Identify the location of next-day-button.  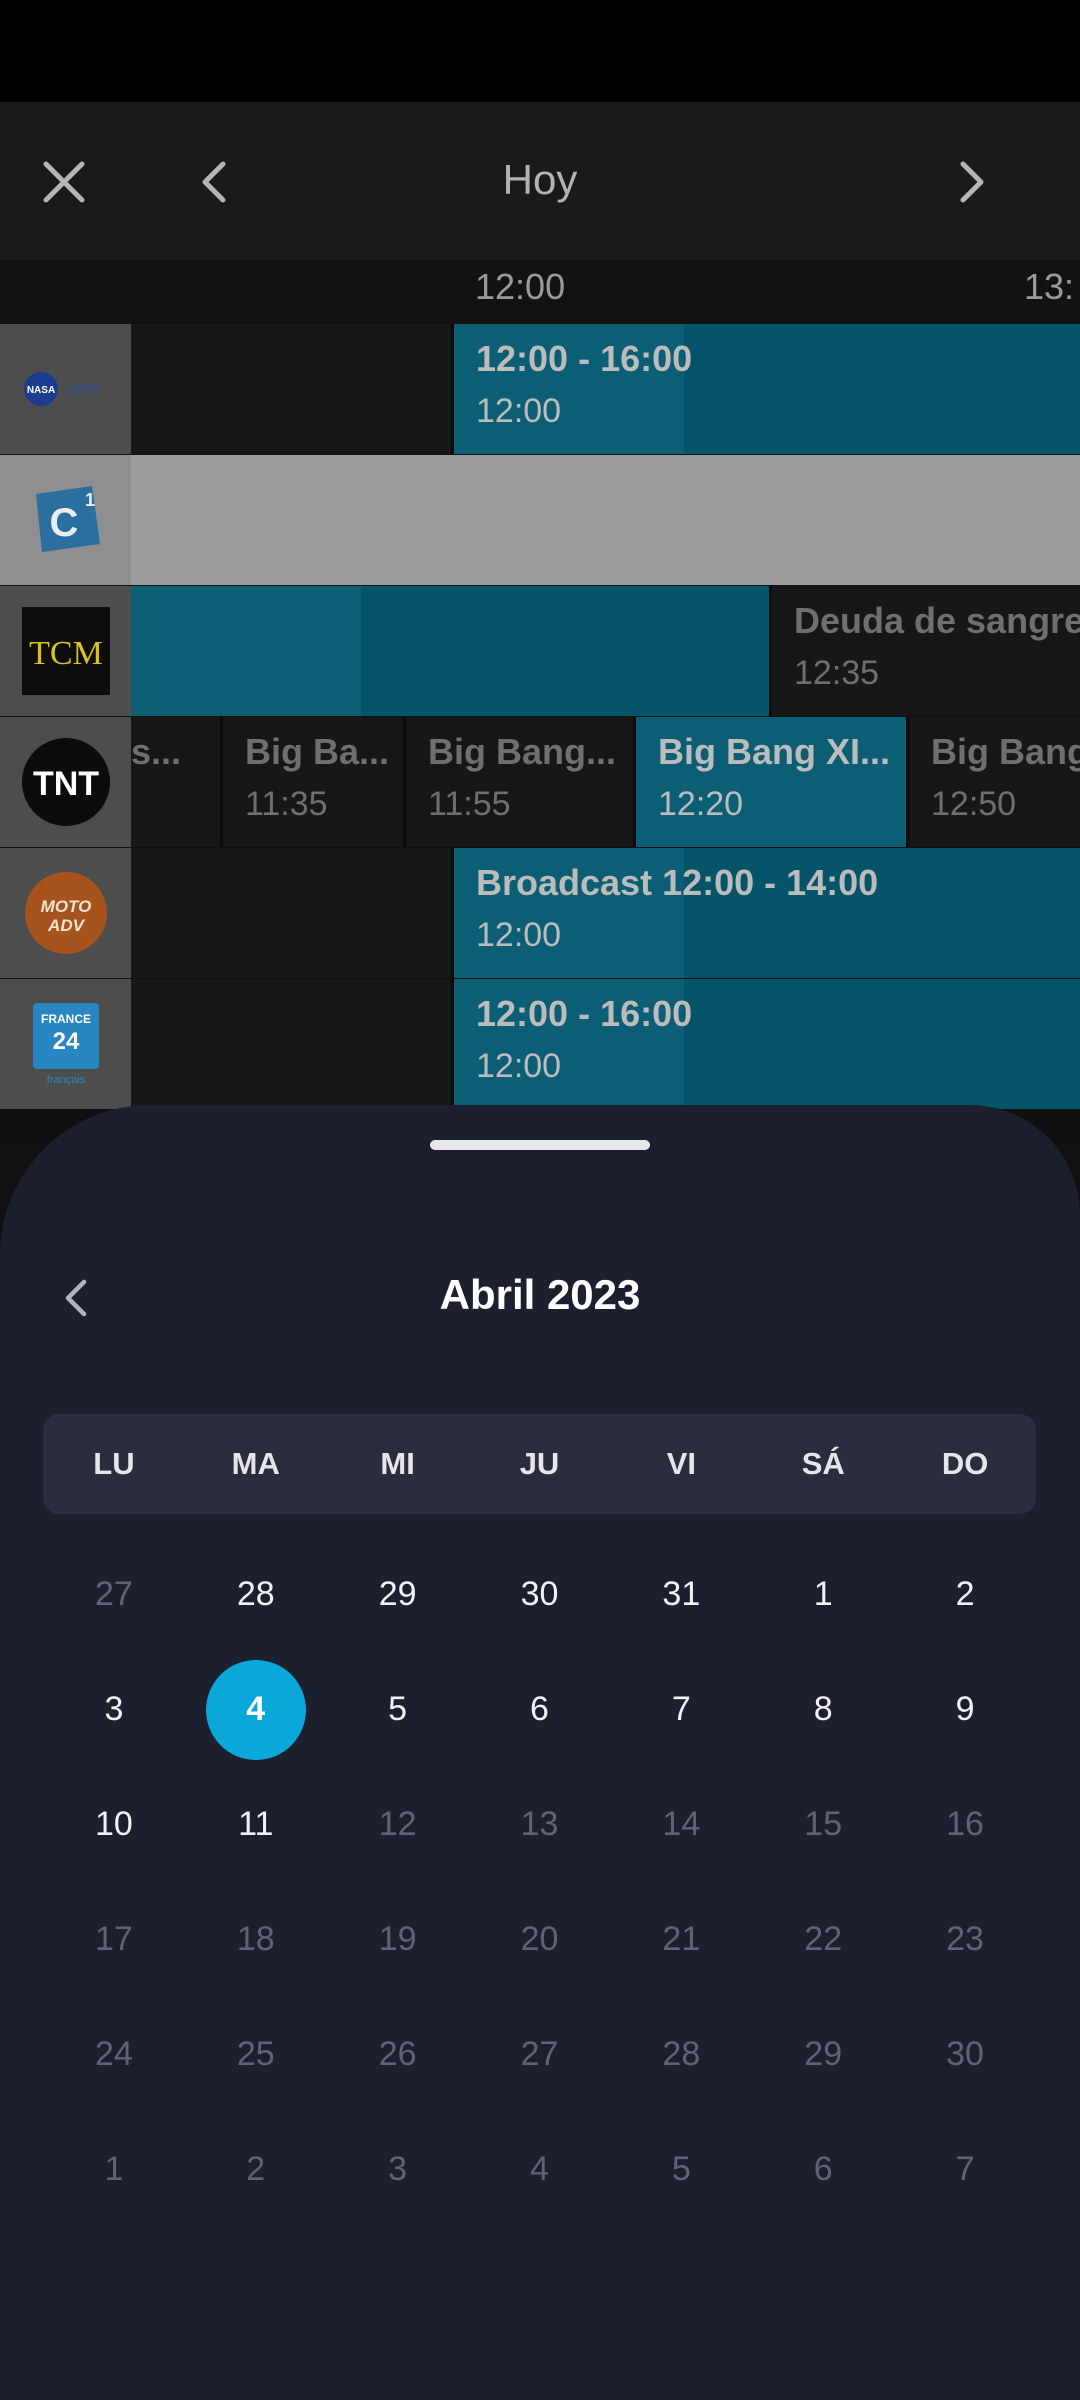
(972, 182).